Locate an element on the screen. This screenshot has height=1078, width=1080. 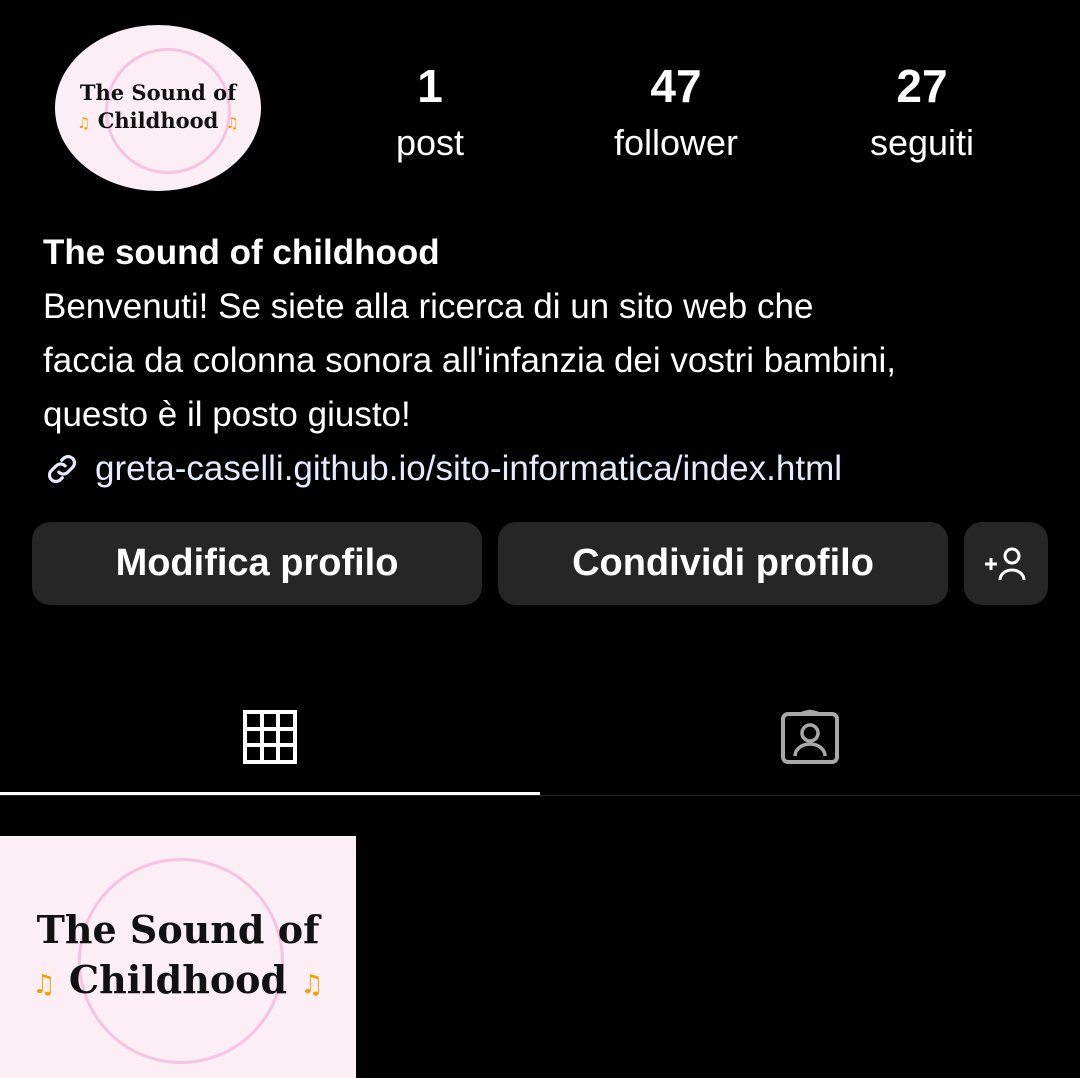
stat-posts: 1 post is located at coordinates (430, 114).